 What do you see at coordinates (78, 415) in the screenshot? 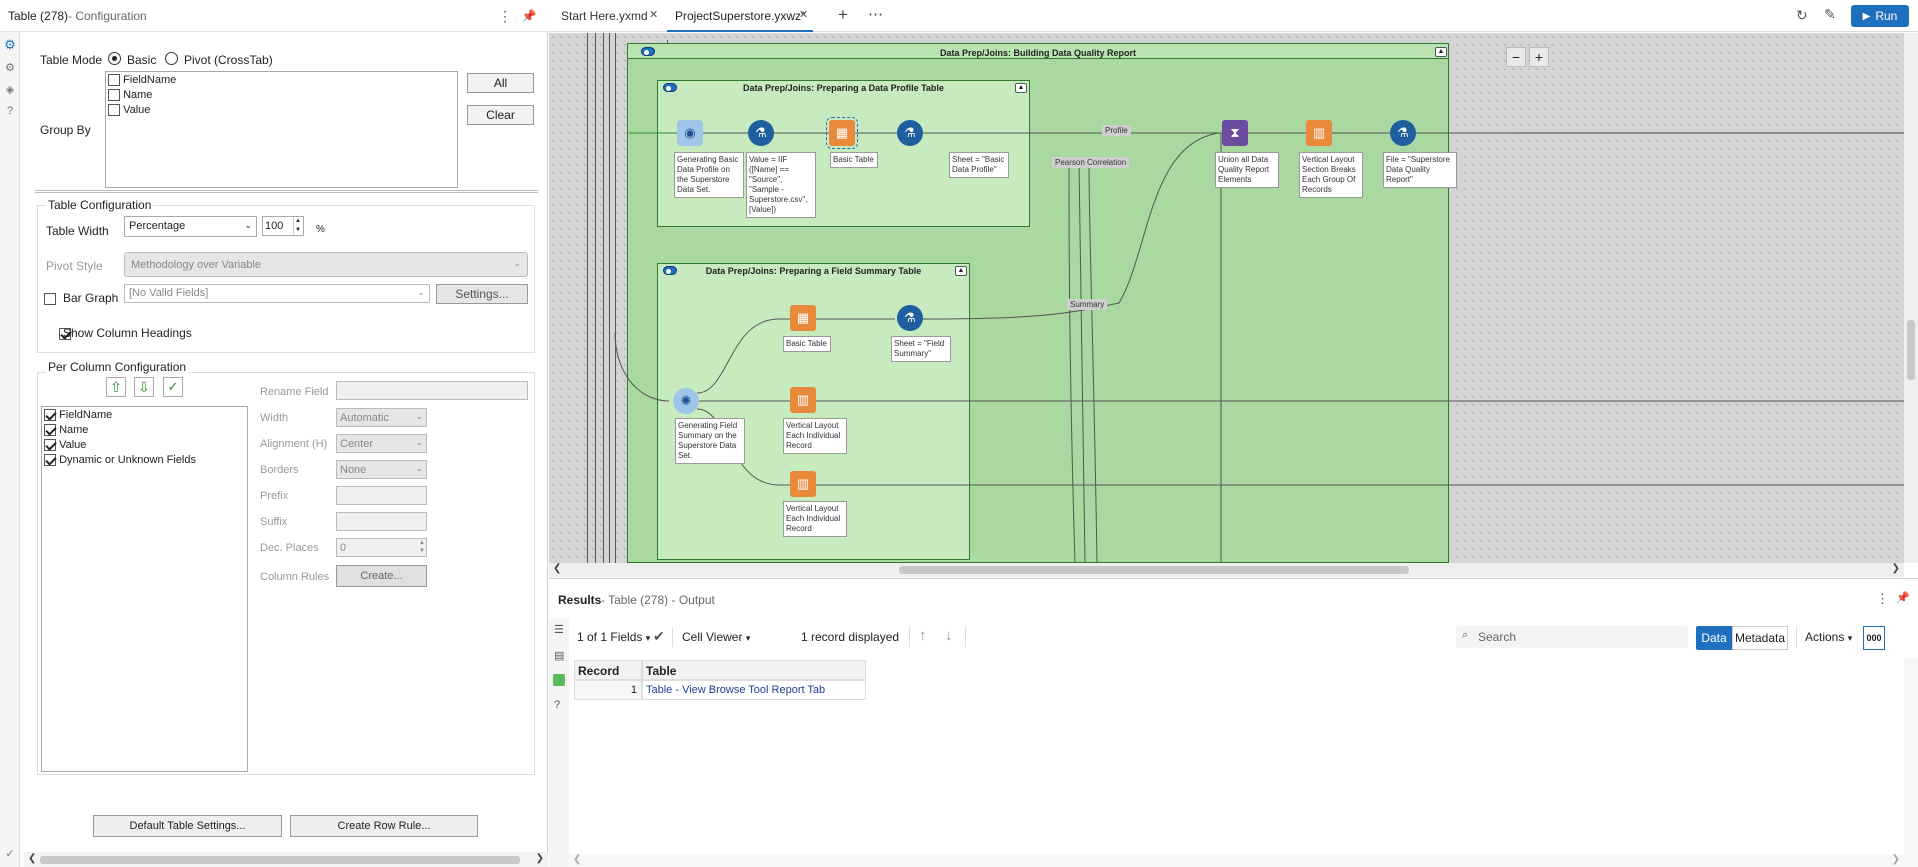
I see `column-item: FieldName` at bounding box center [78, 415].